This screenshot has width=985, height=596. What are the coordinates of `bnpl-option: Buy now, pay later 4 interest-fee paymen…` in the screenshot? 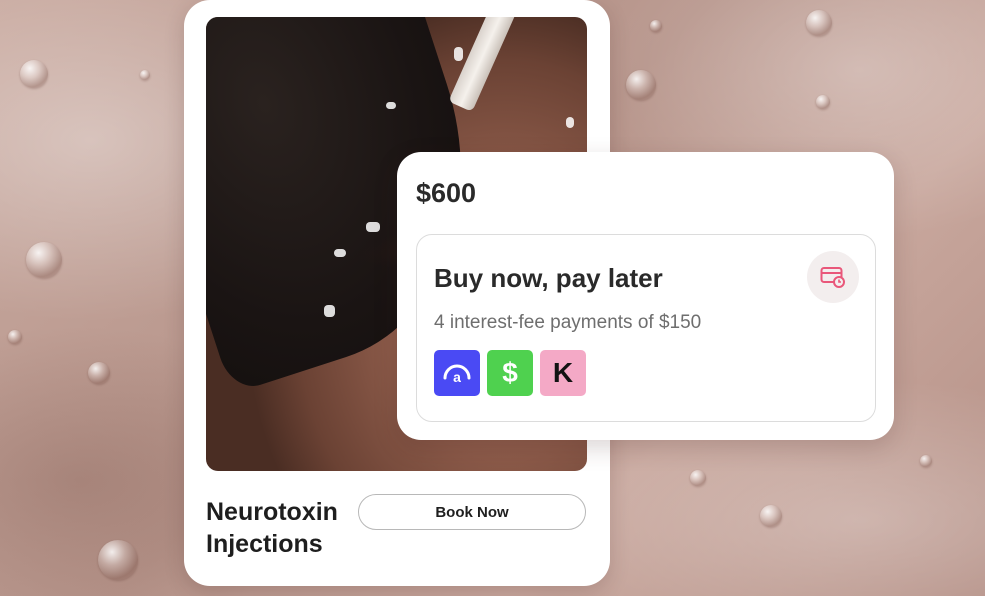 It's located at (646, 328).